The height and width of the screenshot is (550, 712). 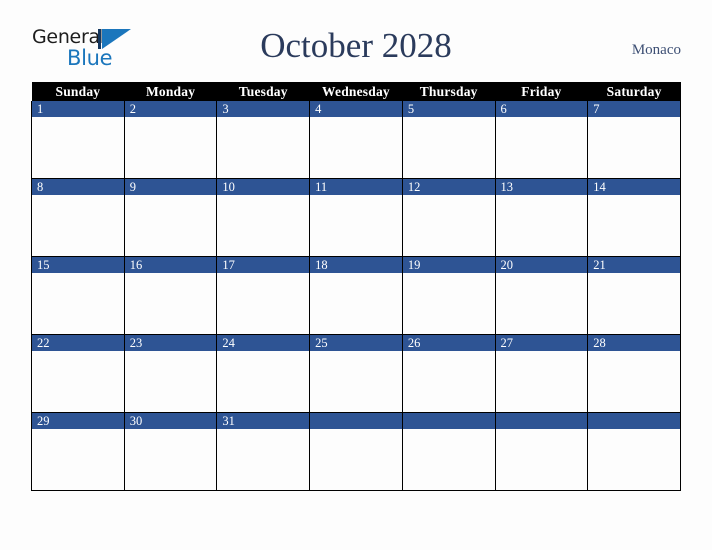 What do you see at coordinates (78, 343) in the screenshot?
I see `day-number: 22` at bounding box center [78, 343].